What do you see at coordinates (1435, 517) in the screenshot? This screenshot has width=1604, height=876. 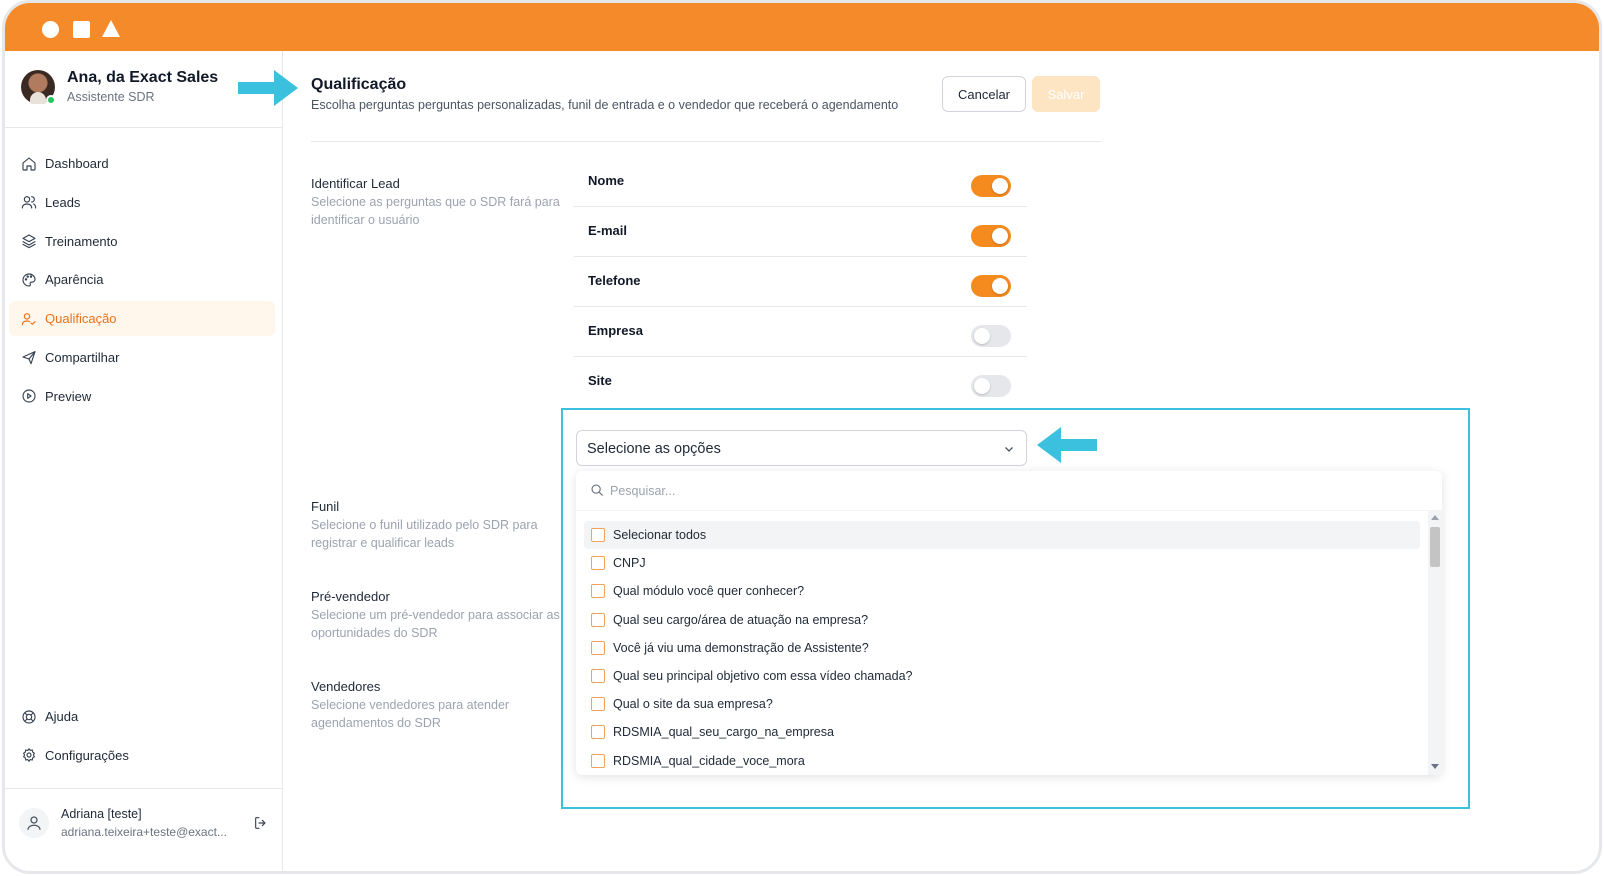 I see `scroll-up-arrow-icon` at bounding box center [1435, 517].